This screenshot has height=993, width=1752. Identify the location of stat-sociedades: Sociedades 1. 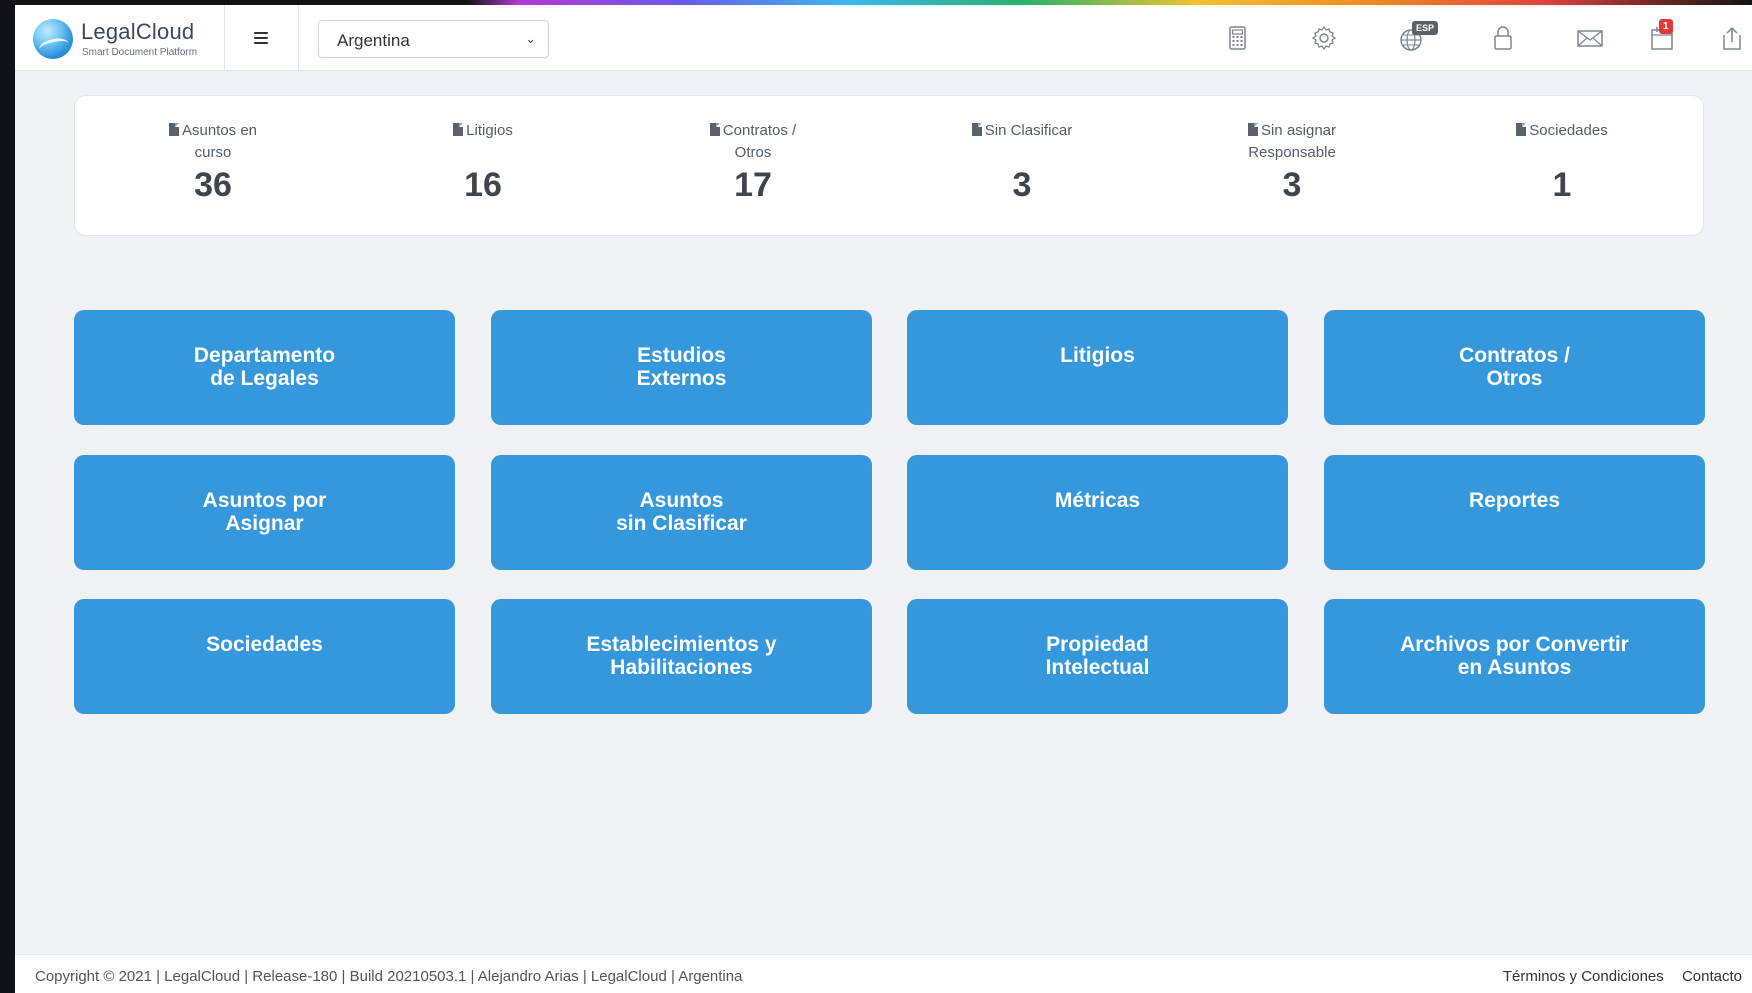
(1562, 162).